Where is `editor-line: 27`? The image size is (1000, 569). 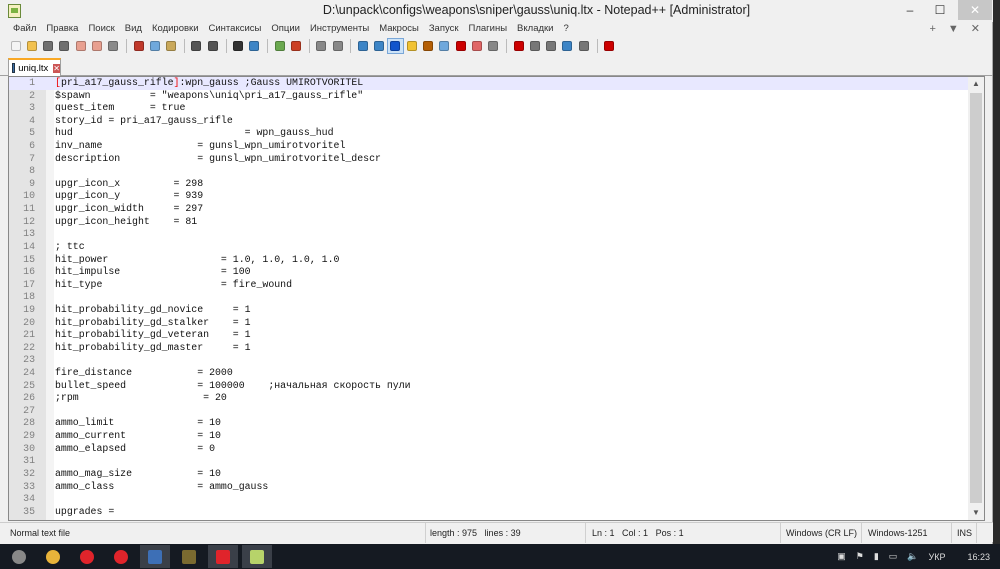 editor-line: 27 is located at coordinates (489, 411).